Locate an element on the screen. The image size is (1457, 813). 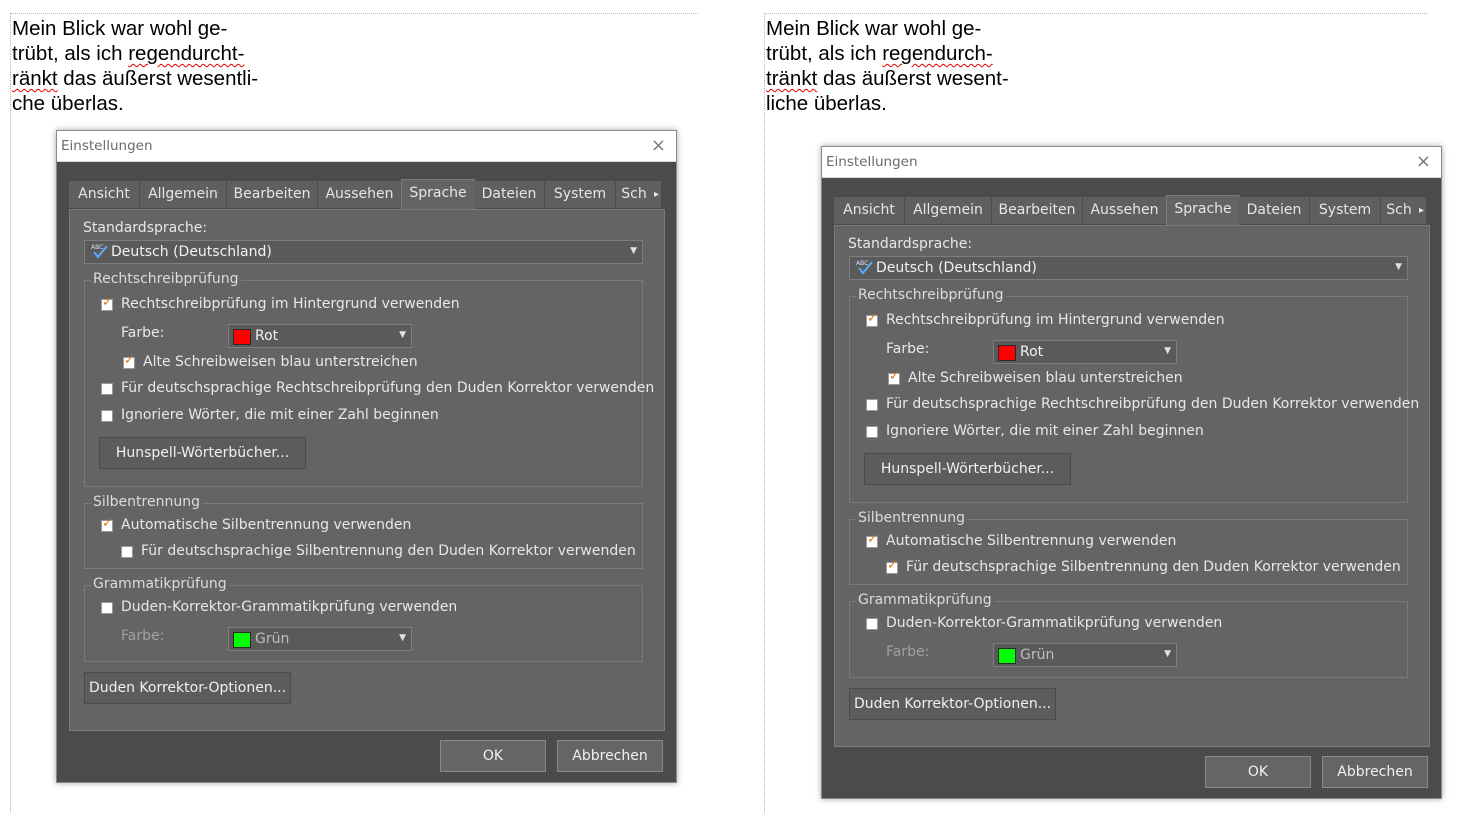
doc-line: ränkt das äußerst wesentli- is located at coordinates (135, 78).